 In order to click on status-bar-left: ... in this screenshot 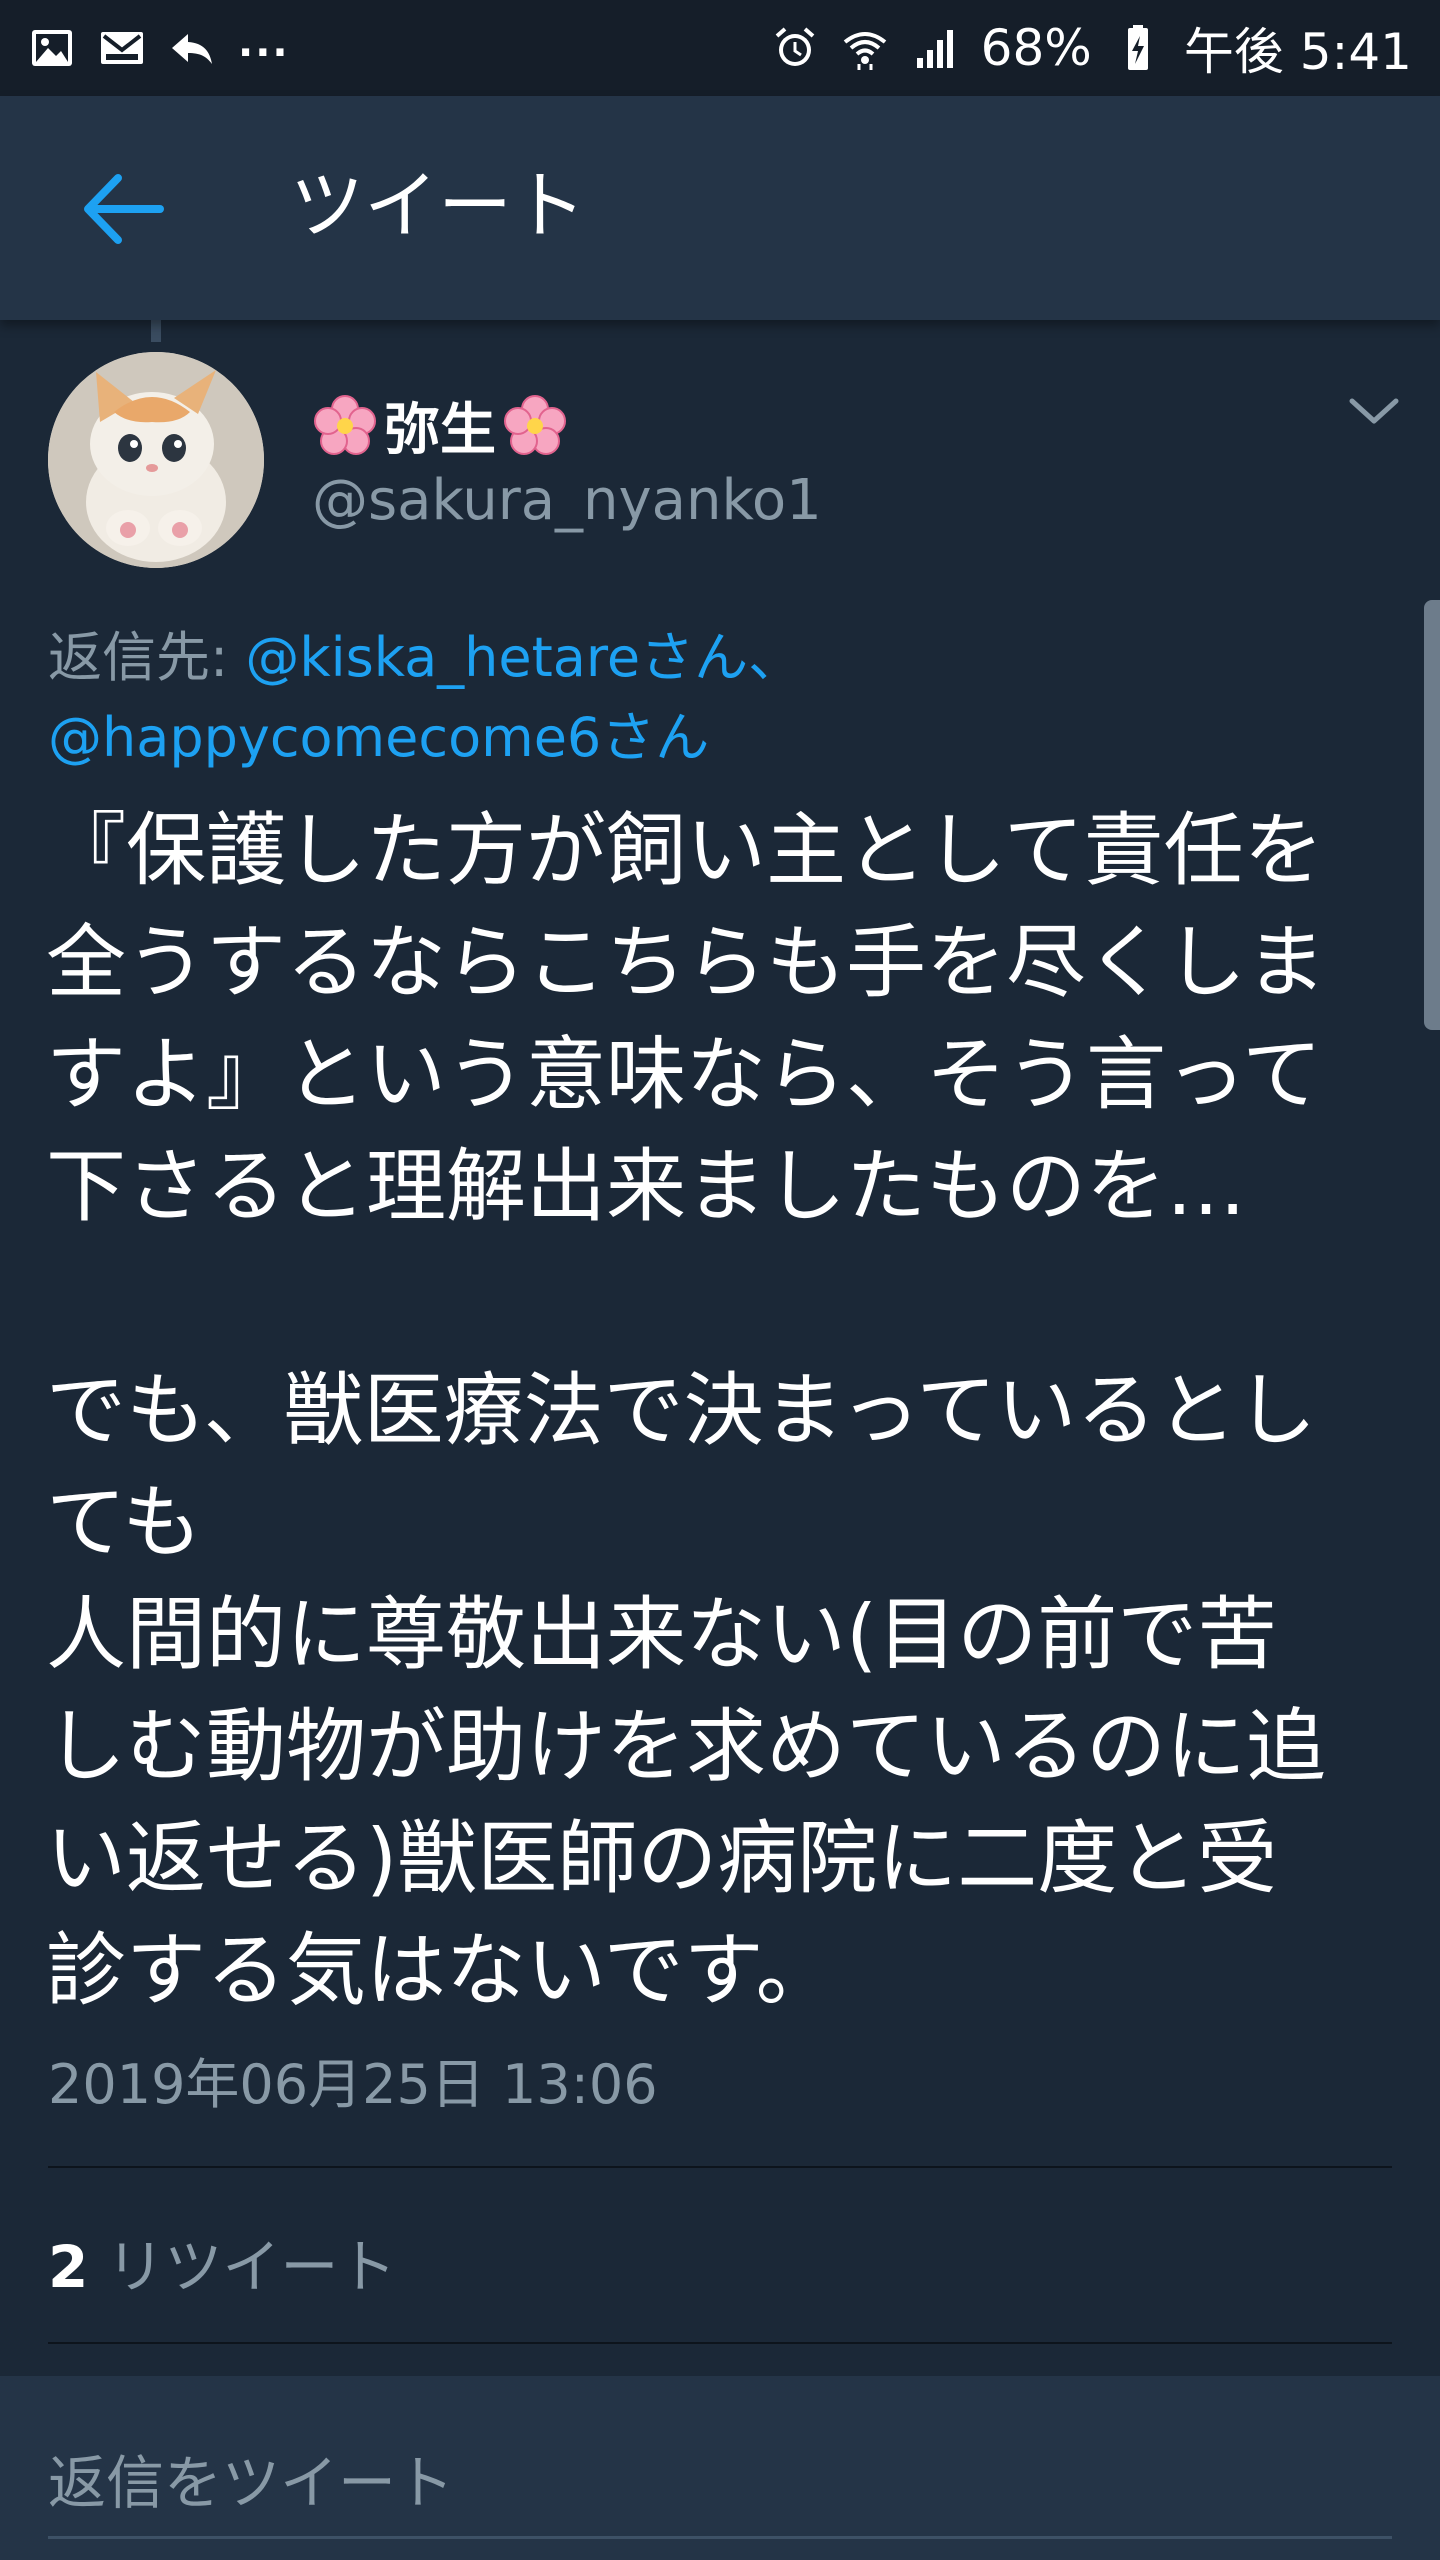, I will do `click(159, 46)`.